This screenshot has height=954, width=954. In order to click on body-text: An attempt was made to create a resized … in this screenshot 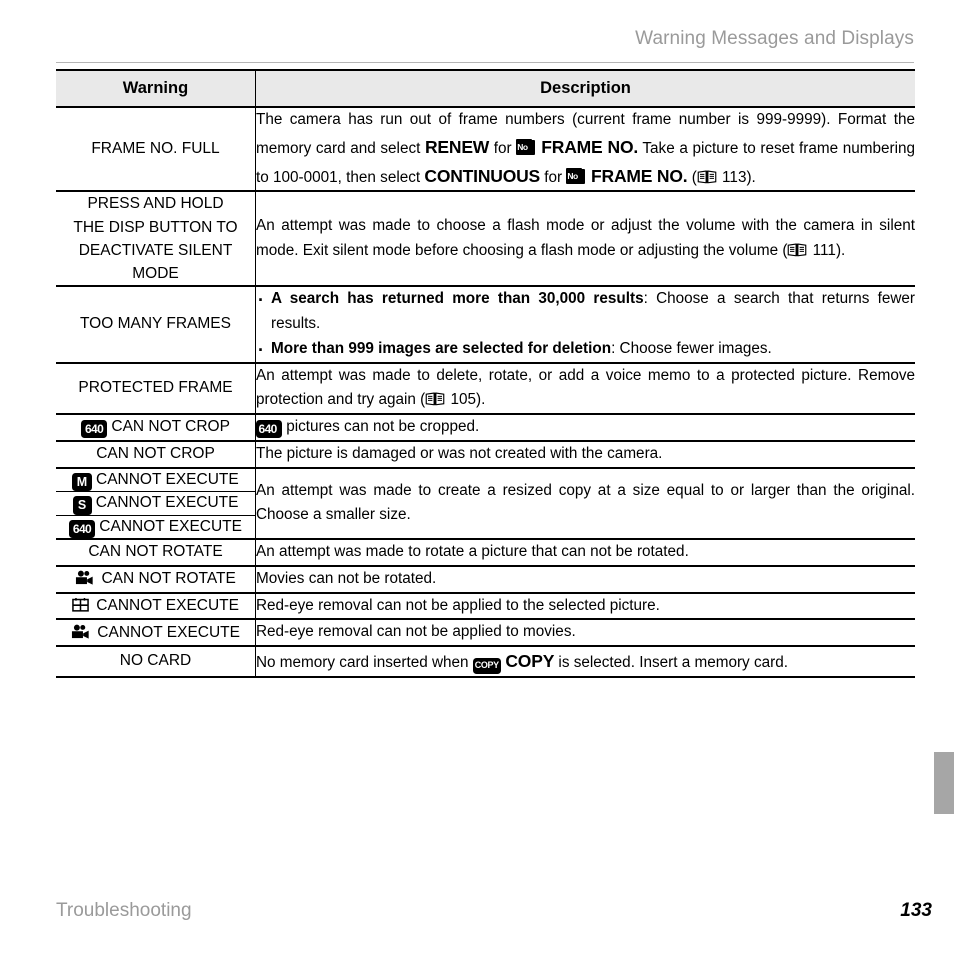, I will do `click(585, 502)`.